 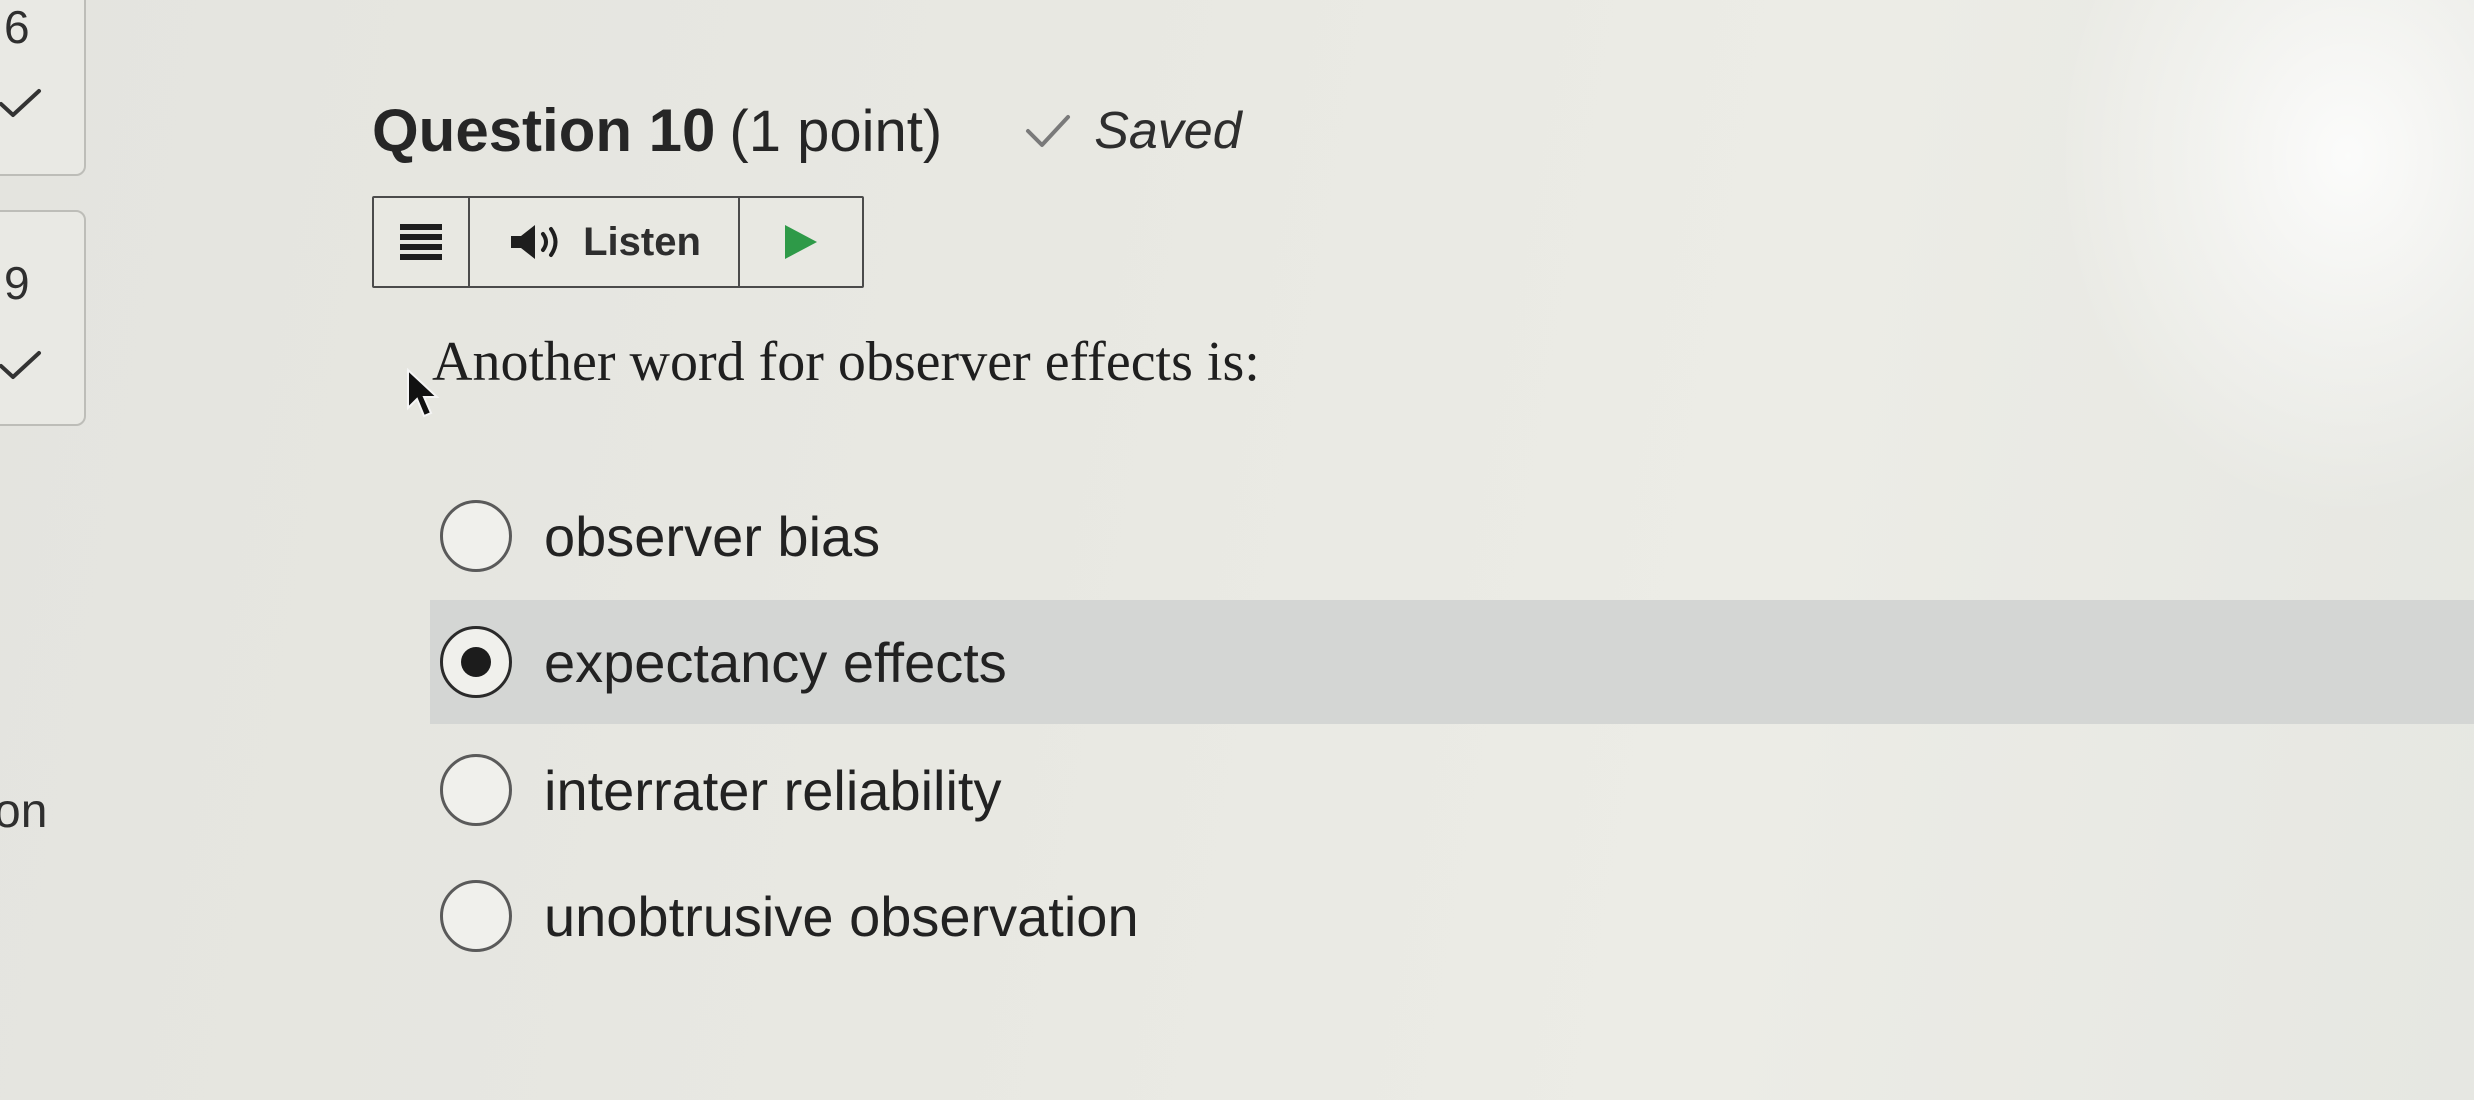 I want to click on question-prompt: Another word for observer effects is:, so click(x=846, y=362).